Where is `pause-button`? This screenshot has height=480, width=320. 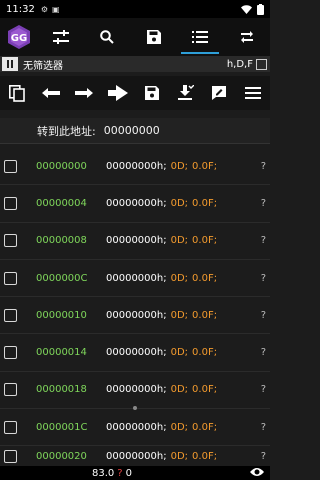
pause-button is located at coordinates (10, 64).